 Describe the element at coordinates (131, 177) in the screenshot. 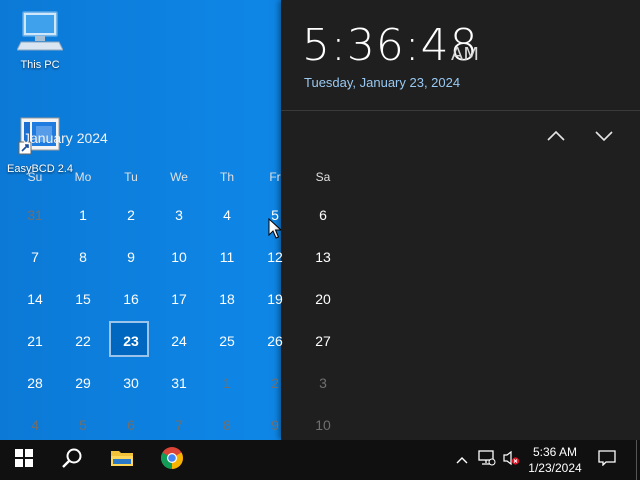

I see `weekday-label: Tu` at that location.